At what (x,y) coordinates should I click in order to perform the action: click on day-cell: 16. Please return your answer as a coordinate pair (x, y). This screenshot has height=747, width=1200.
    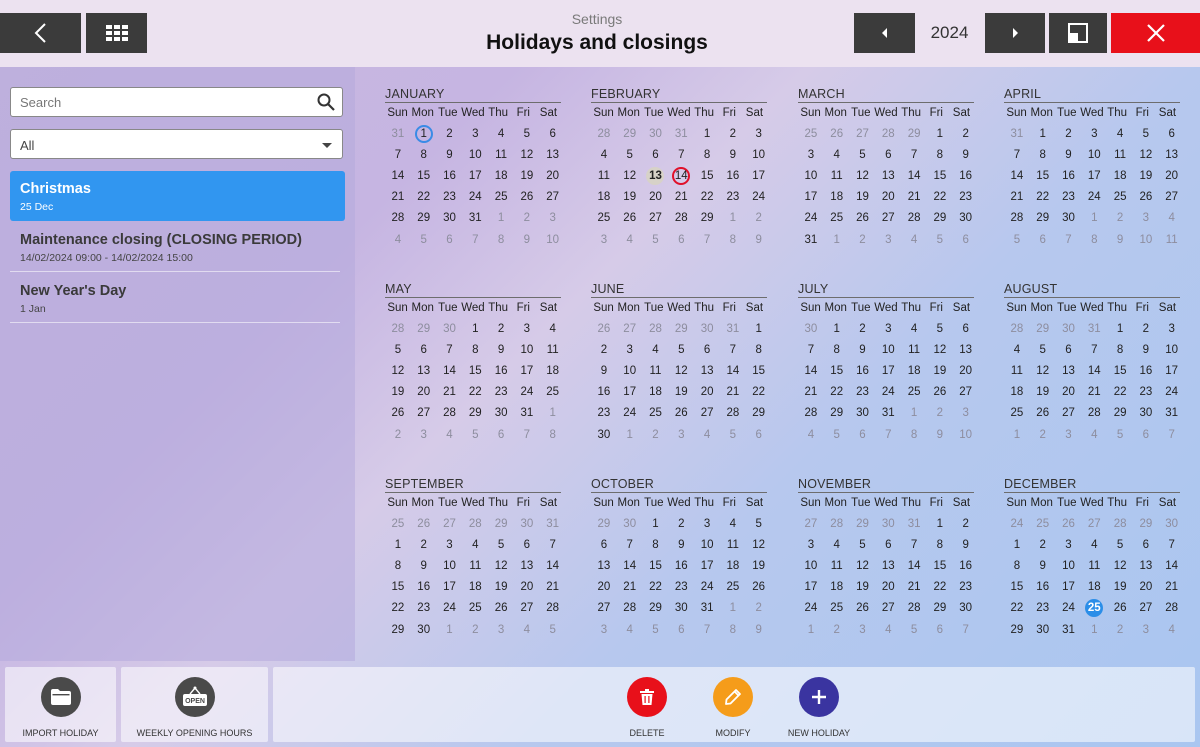
    Looking at the image, I should click on (450, 175).